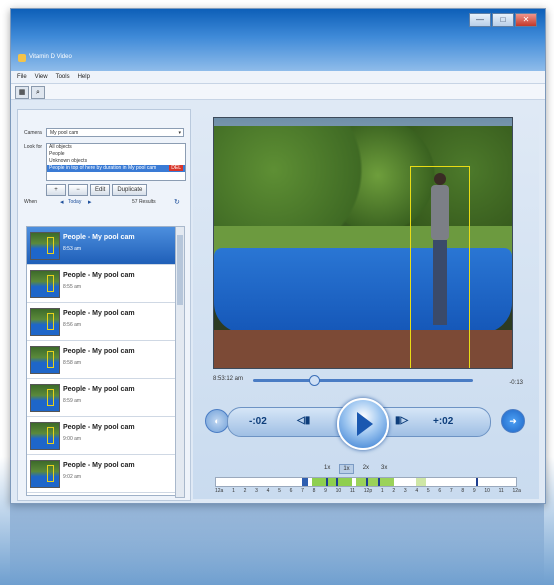 Image resolution: width=554 pixels, height=585 pixels. I want to click on prev-arrow-icon: ◂, so click(62, 202).